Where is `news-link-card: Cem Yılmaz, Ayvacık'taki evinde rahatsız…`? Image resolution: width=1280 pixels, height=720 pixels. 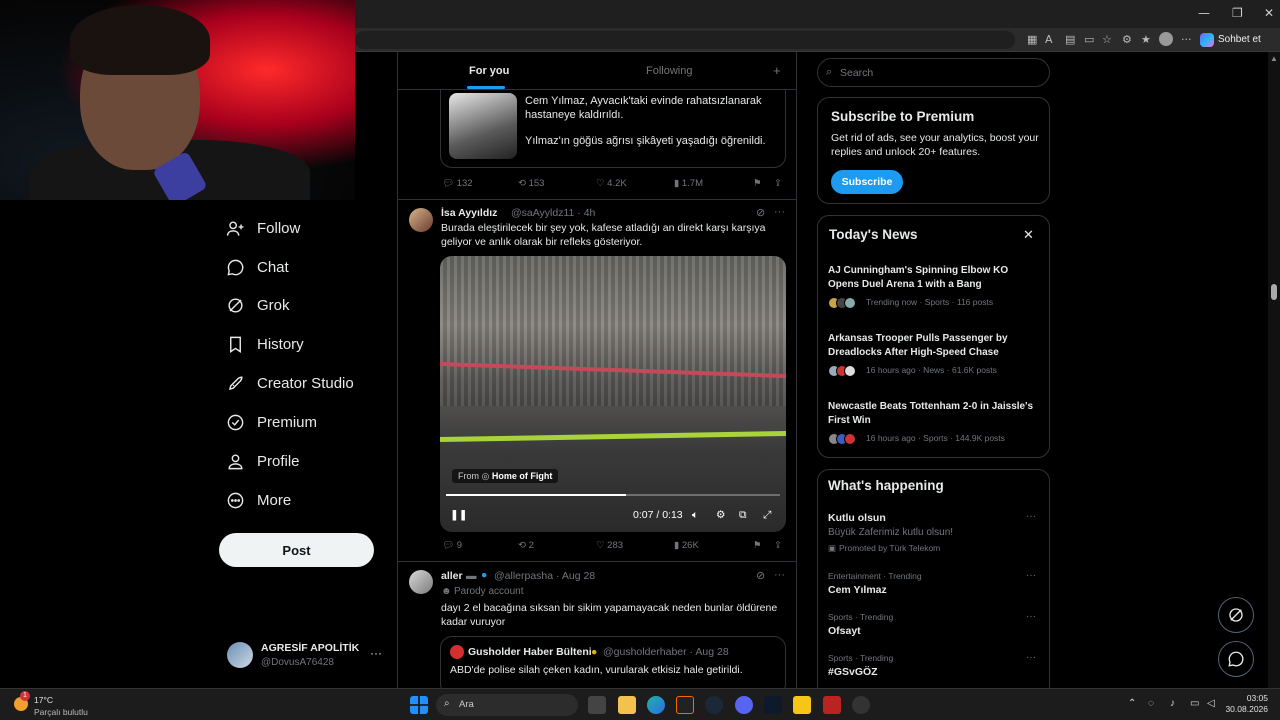 news-link-card: Cem Yılmaz, Ayvacık'taki evinde rahatsız… is located at coordinates (613, 129).